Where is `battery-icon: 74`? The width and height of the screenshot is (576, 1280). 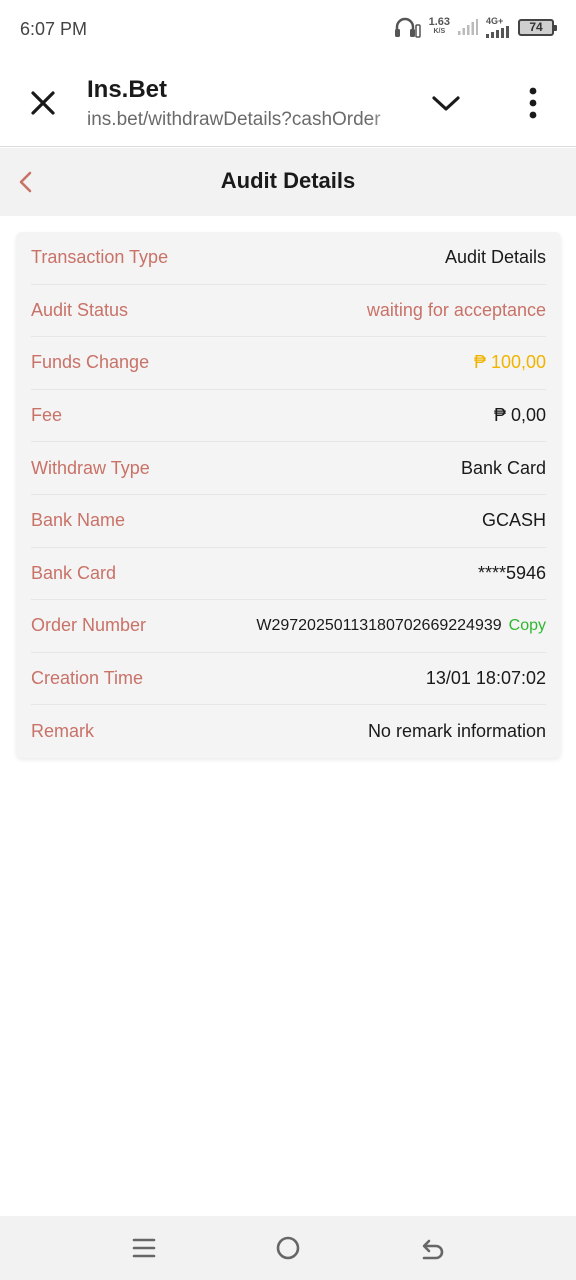
battery-icon: 74 is located at coordinates (537, 27).